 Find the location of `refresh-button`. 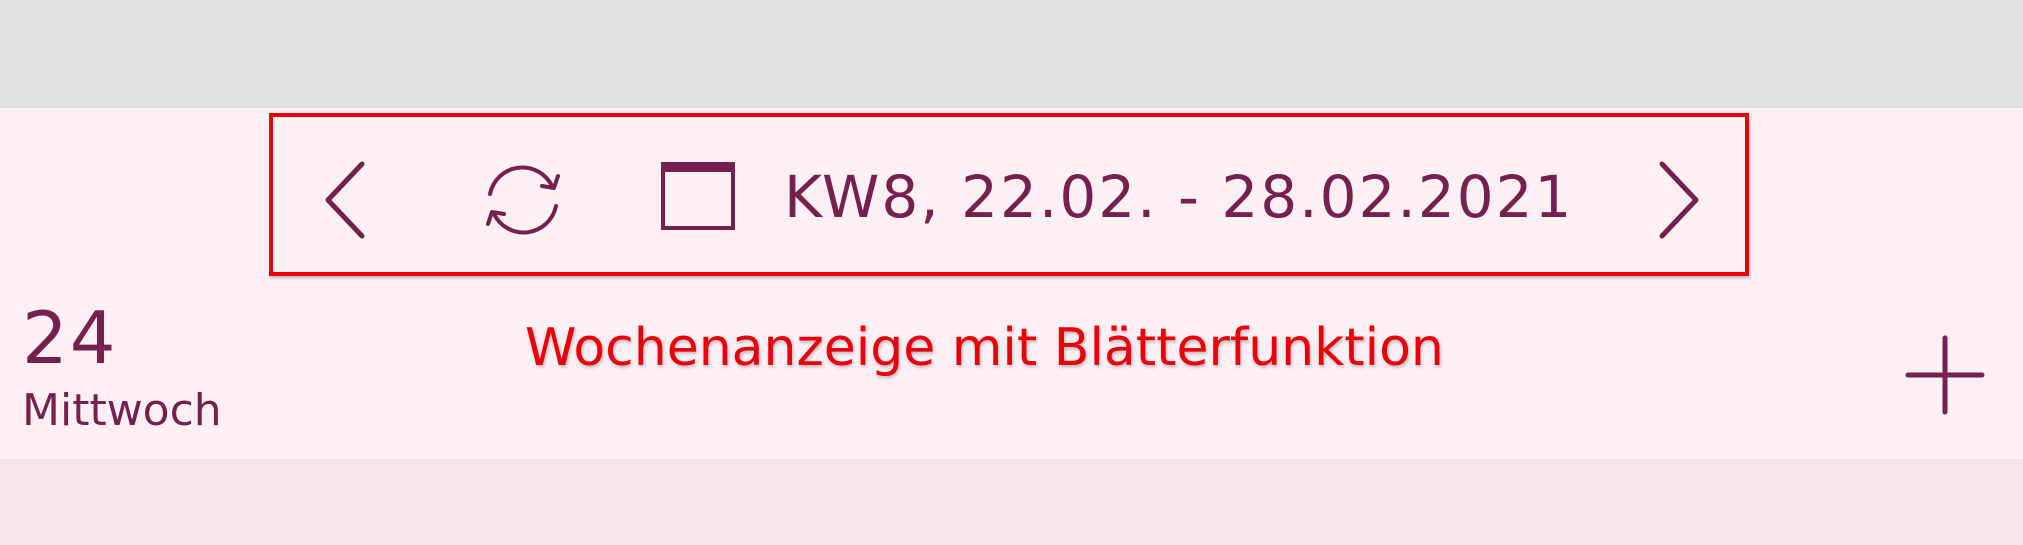

refresh-button is located at coordinates (523, 200).